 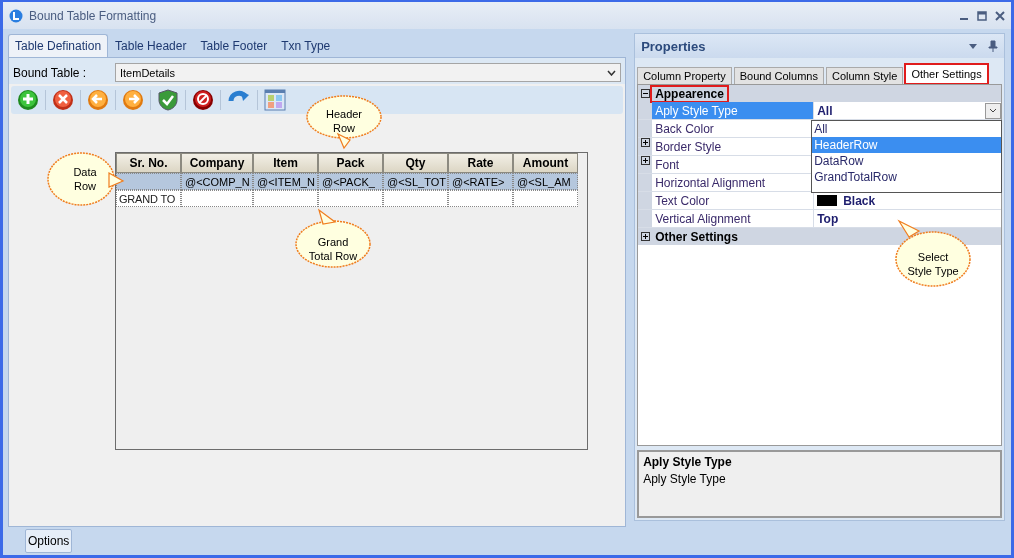 What do you see at coordinates (973, 46) in the screenshot?
I see `dropdown-icon` at bounding box center [973, 46].